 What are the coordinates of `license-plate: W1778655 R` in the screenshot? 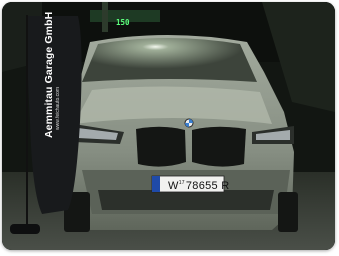 It's located at (199, 186).